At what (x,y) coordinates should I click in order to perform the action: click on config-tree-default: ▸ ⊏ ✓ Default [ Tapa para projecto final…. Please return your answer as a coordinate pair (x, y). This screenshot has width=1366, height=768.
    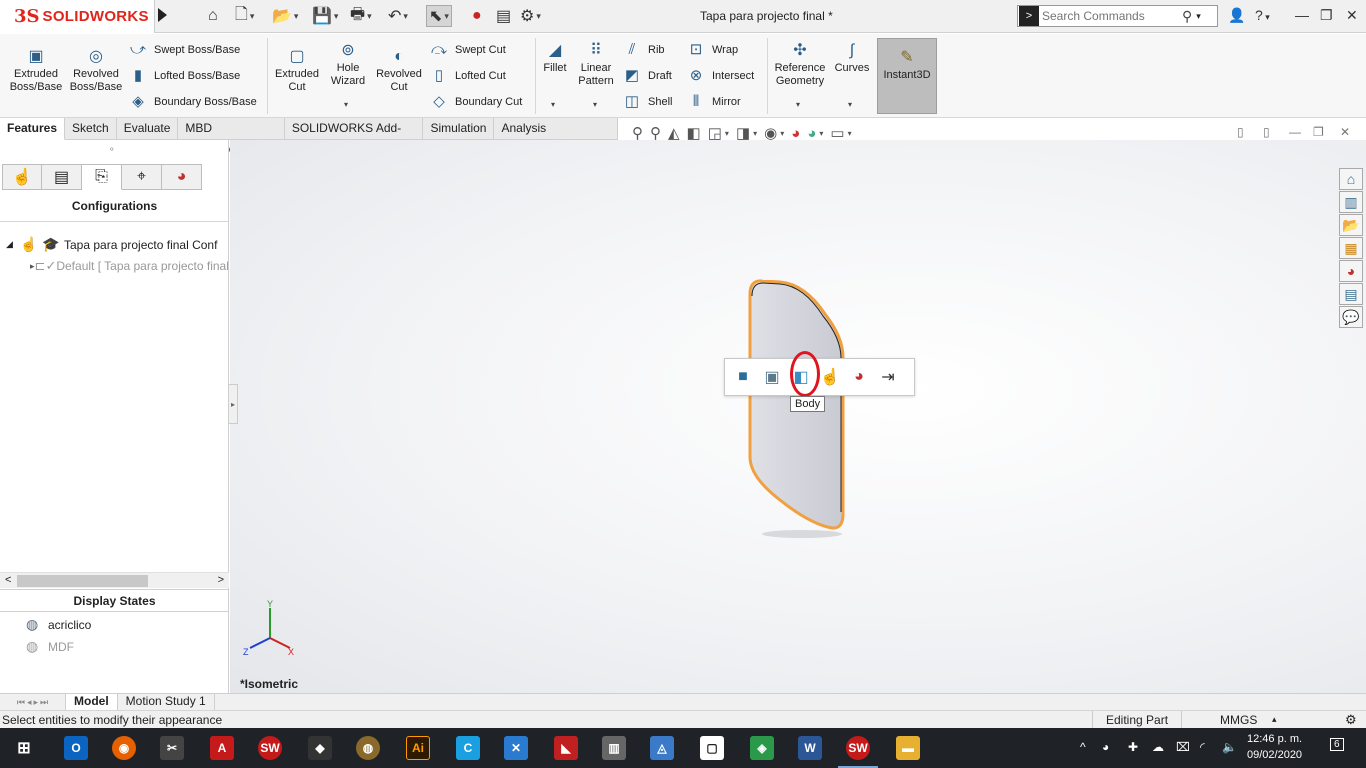
    Looking at the image, I should click on (129, 266).